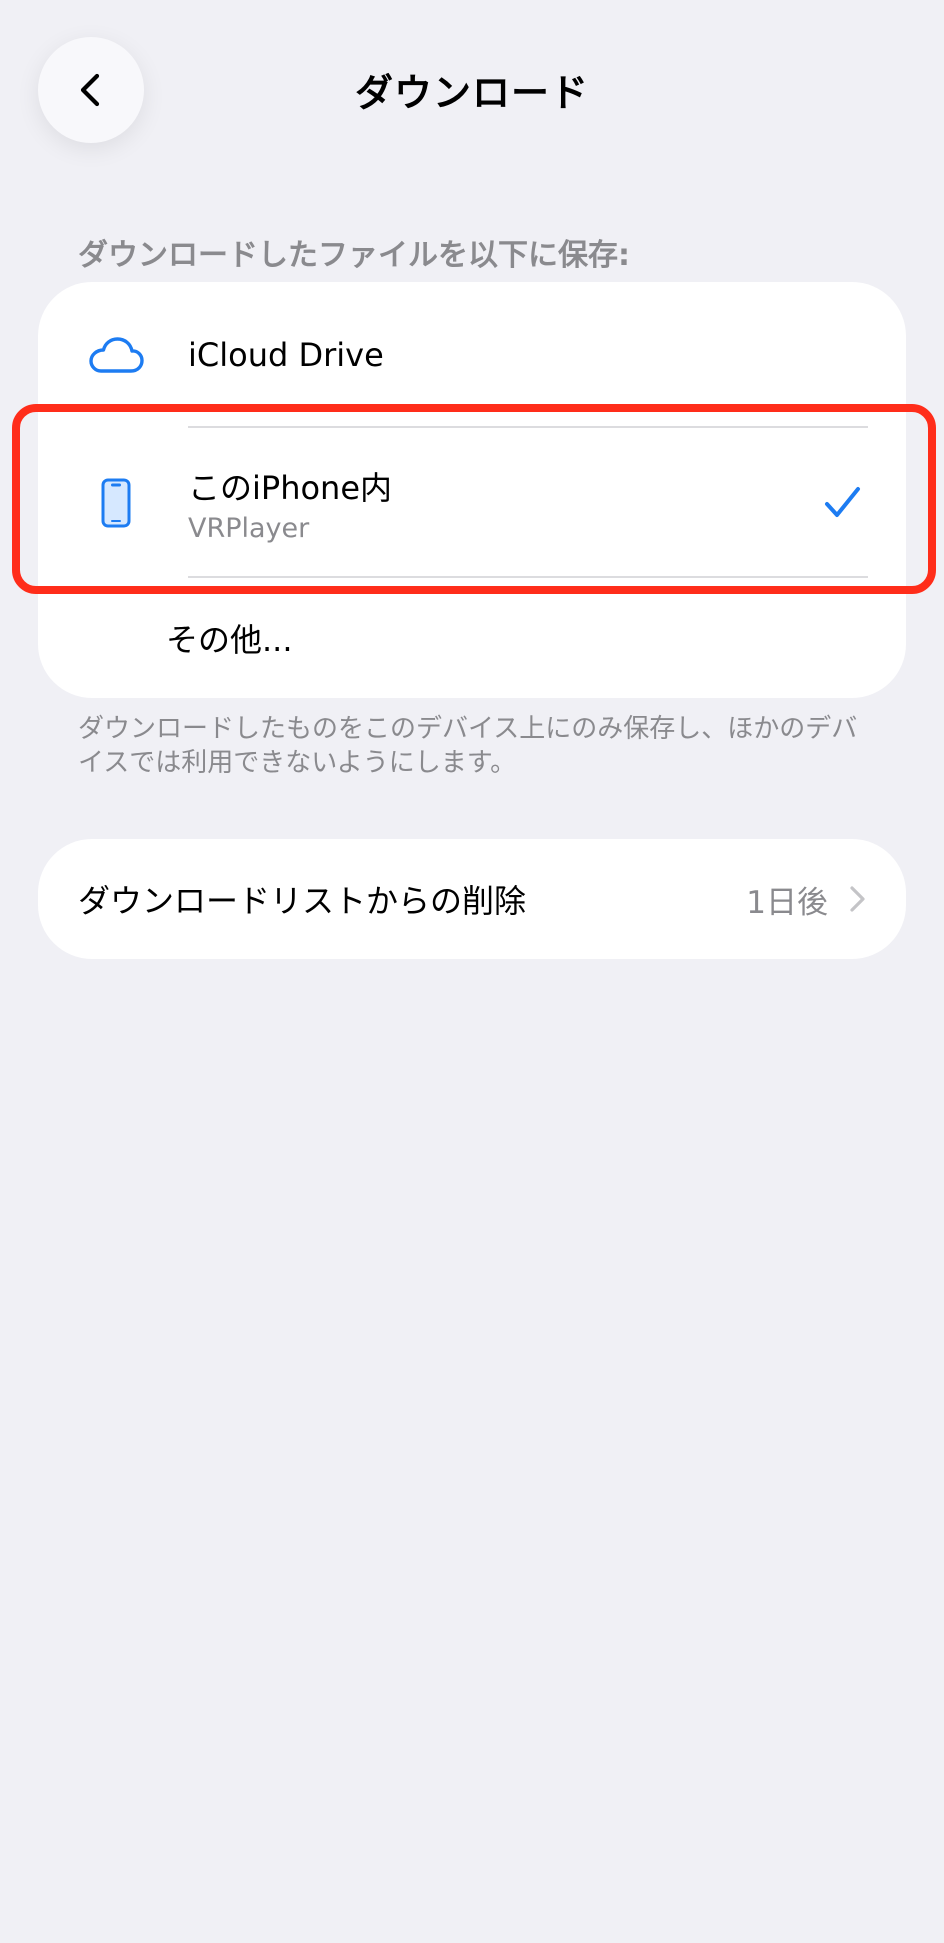 Image resolution: width=944 pixels, height=1943 pixels. What do you see at coordinates (290, 487) in the screenshot?
I see `option-label: このiPhone内` at bounding box center [290, 487].